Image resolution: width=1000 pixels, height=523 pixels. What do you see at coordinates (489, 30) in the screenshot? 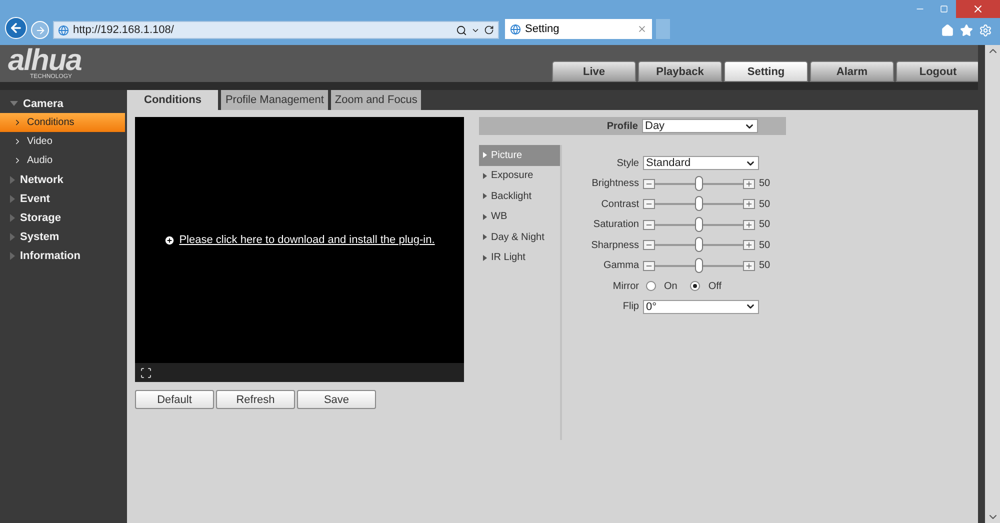
I see `refresh-icon` at bounding box center [489, 30].